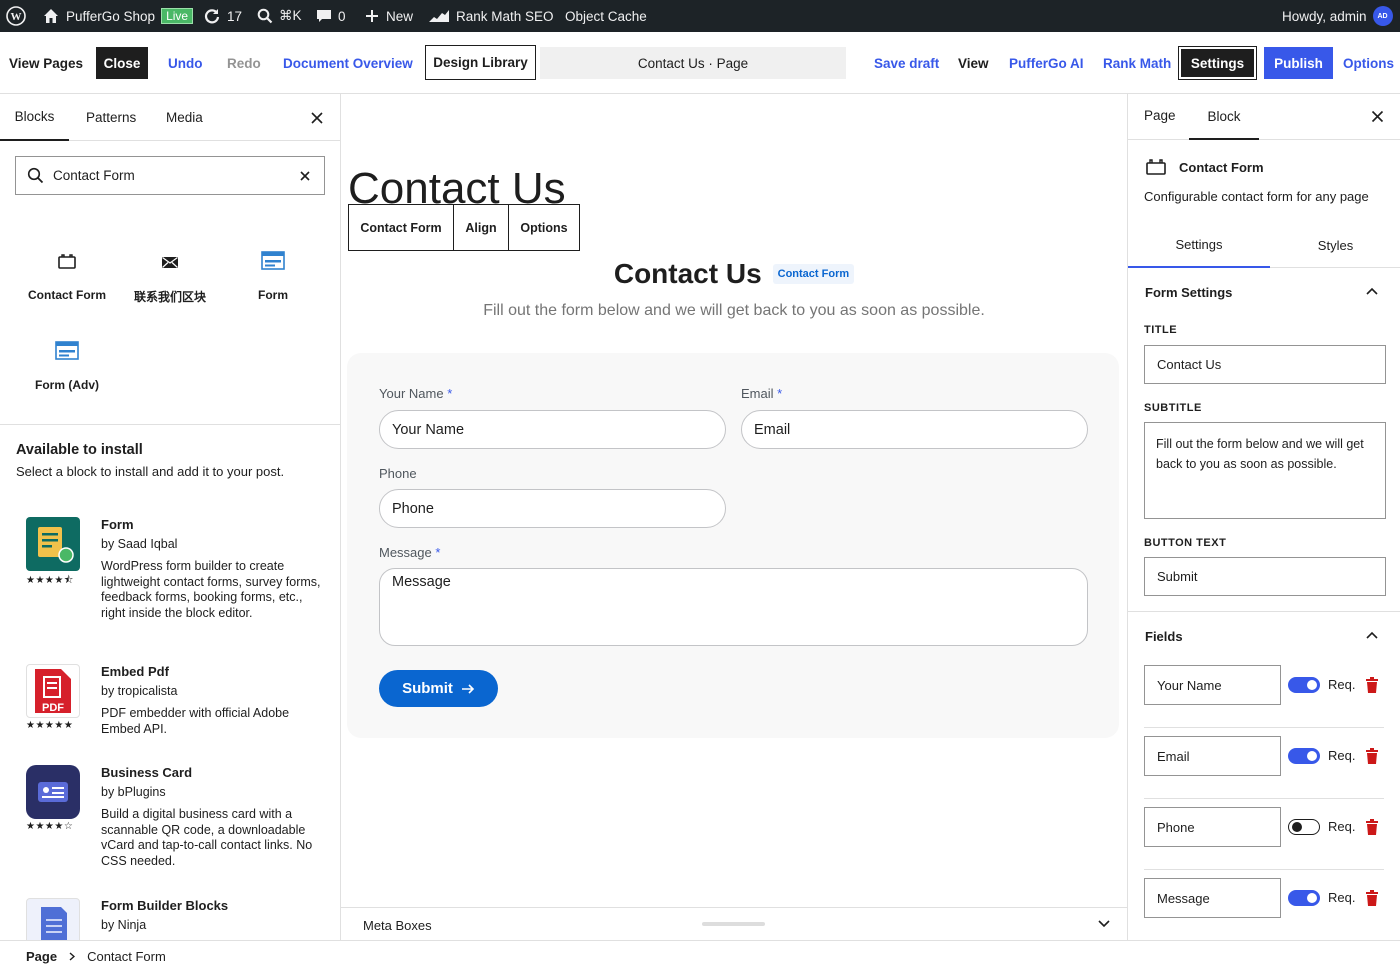 This screenshot has width=1400, height=972. I want to click on document-bar: Contact Us · Page, so click(693, 63).